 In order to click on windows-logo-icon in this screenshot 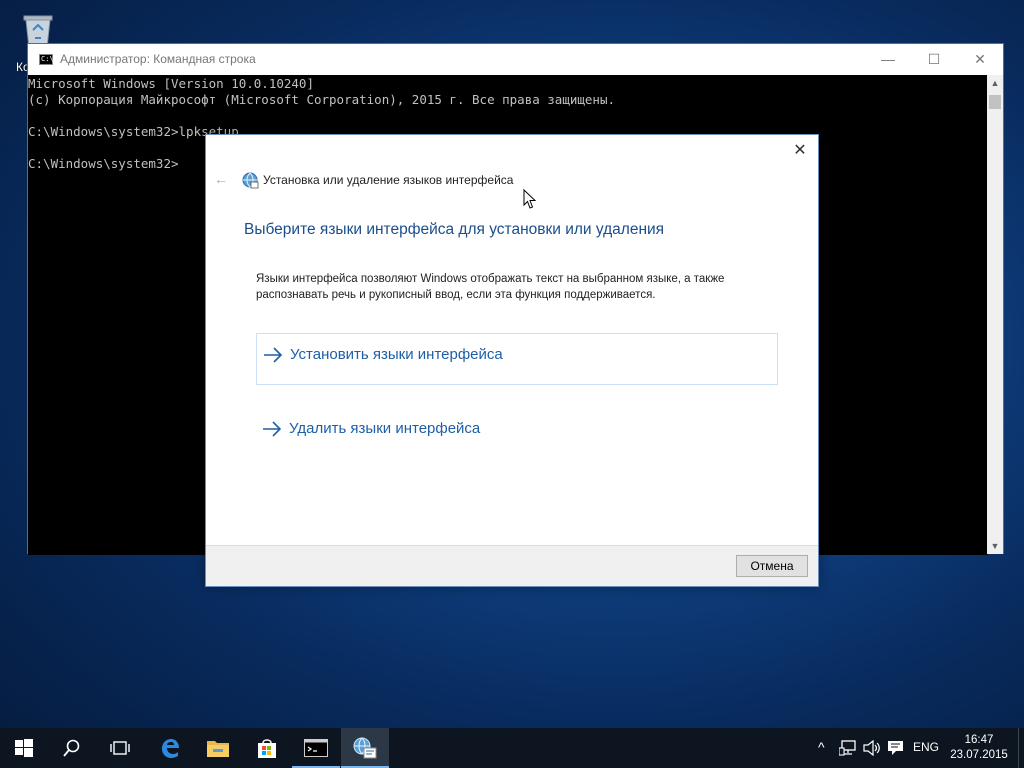, I will do `click(24, 748)`.